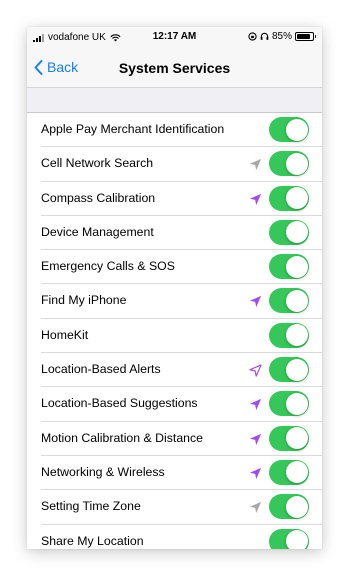  I want to click on service-label: Find My iPhone, so click(84, 300).